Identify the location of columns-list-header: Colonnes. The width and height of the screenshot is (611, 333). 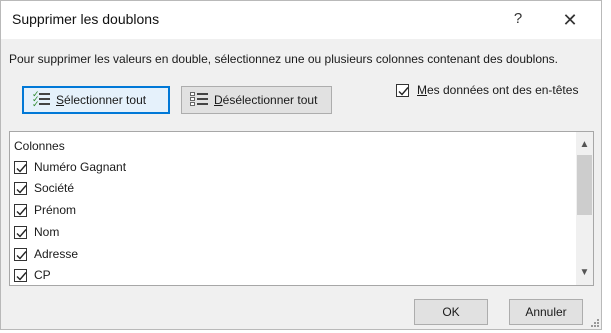
(39, 146).